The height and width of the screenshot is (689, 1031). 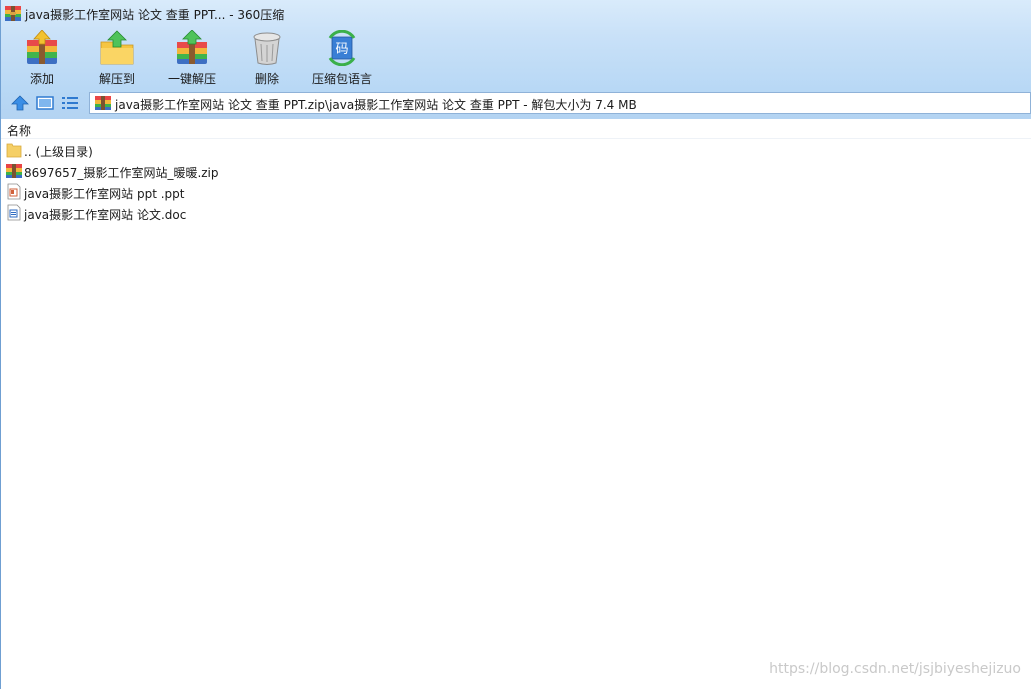 What do you see at coordinates (191, 79) in the screenshot?
I see `one-click-extract-label: 一键解压` at bounding box center [191, 79].